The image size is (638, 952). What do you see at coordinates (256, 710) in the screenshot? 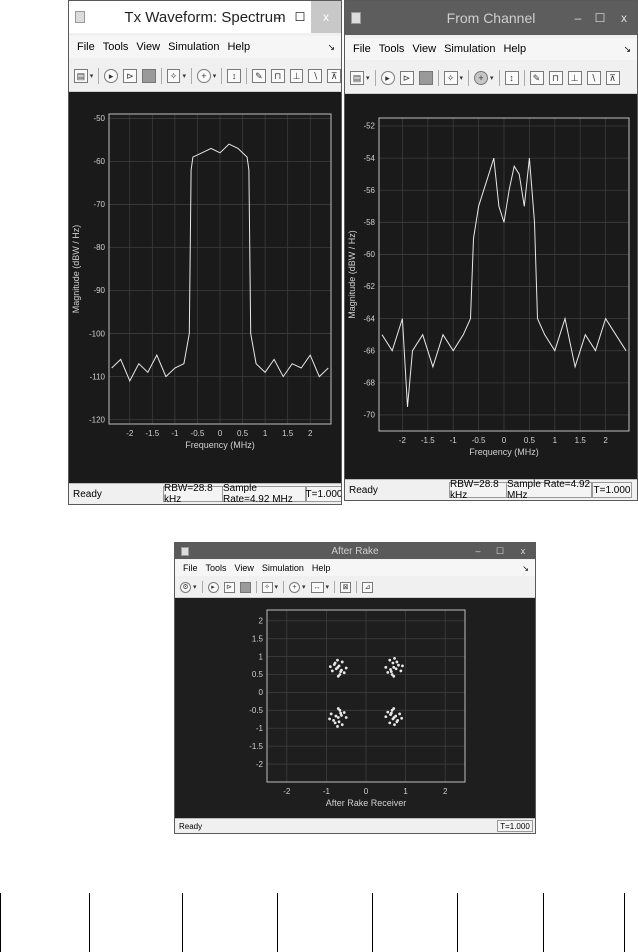
I see `y-tick-label: -0.5` at bounding box center [256, 710].